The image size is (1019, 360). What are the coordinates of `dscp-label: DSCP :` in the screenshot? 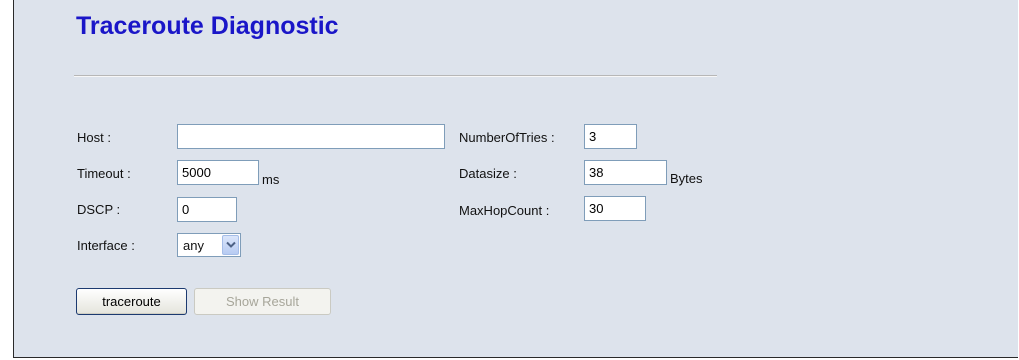 It's located at (99, 209).